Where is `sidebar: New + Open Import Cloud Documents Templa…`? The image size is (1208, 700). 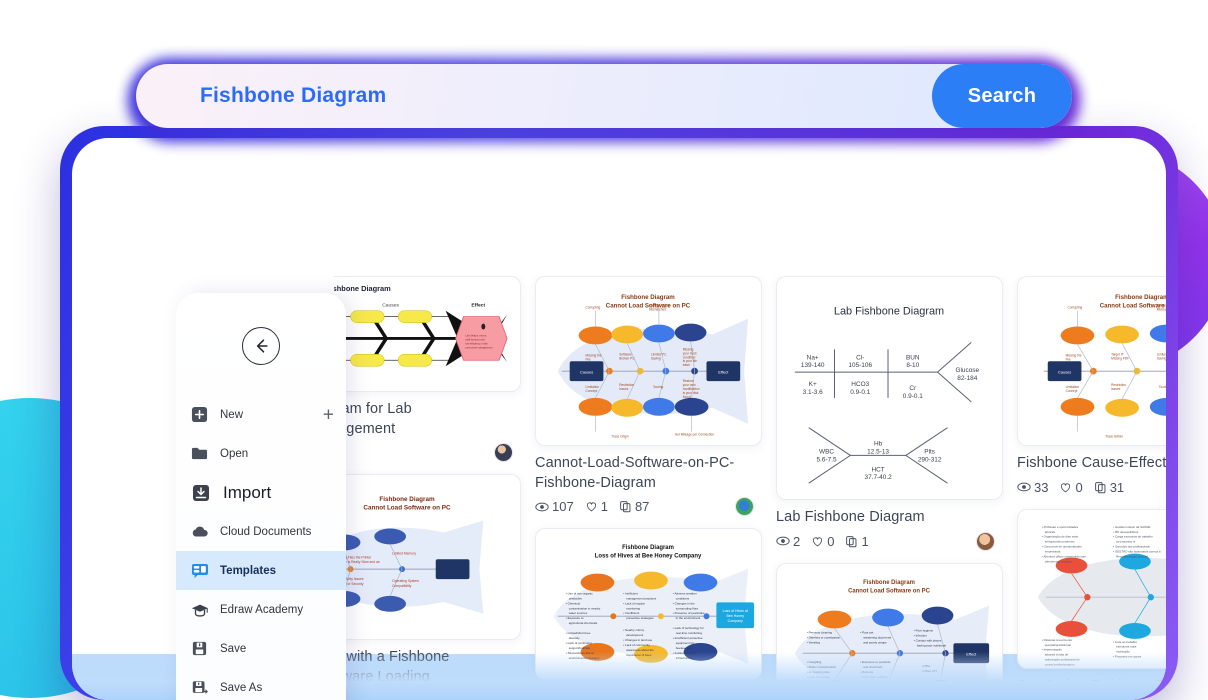
sidebar: New + Open Import Cloud Documents Templa… is located at coordinates (261, 496).